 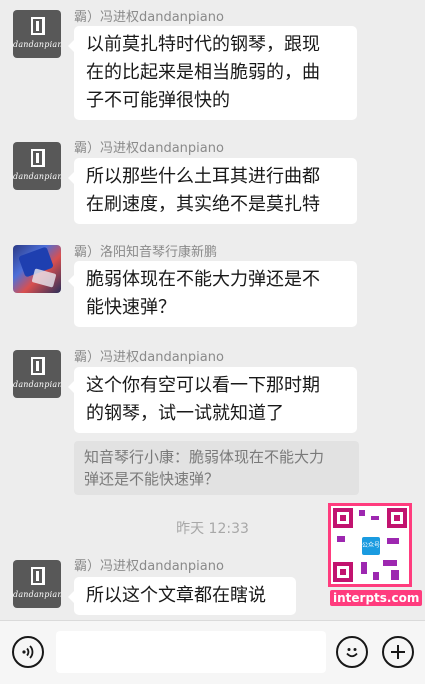 I want to click on voice-button, so click(x=28, y=652).